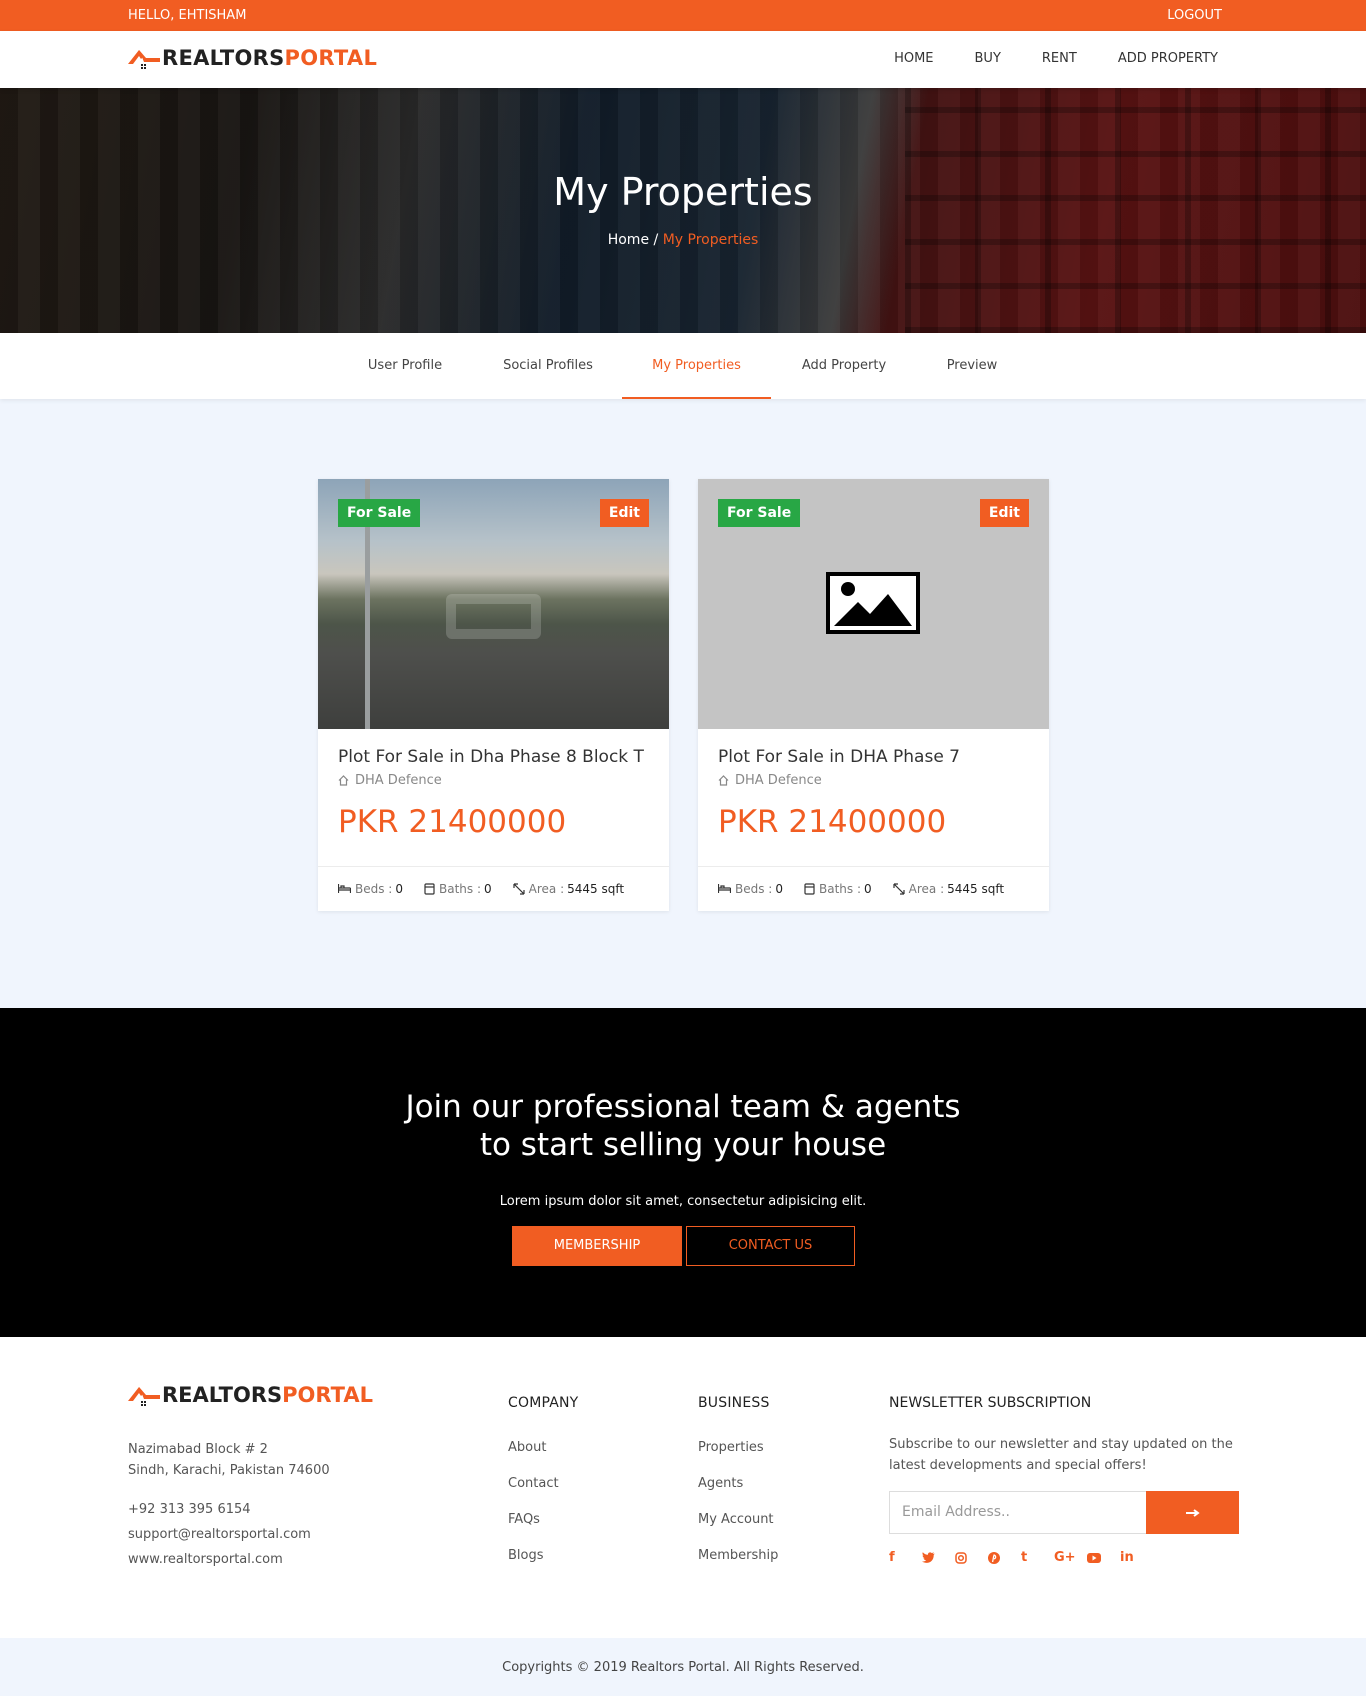 The width and height of the screenshot is (1366, 1696). Describe the element at coordinates (405, 366) in the screenshot. I see `tab-user-profile: User Profile` at that location.